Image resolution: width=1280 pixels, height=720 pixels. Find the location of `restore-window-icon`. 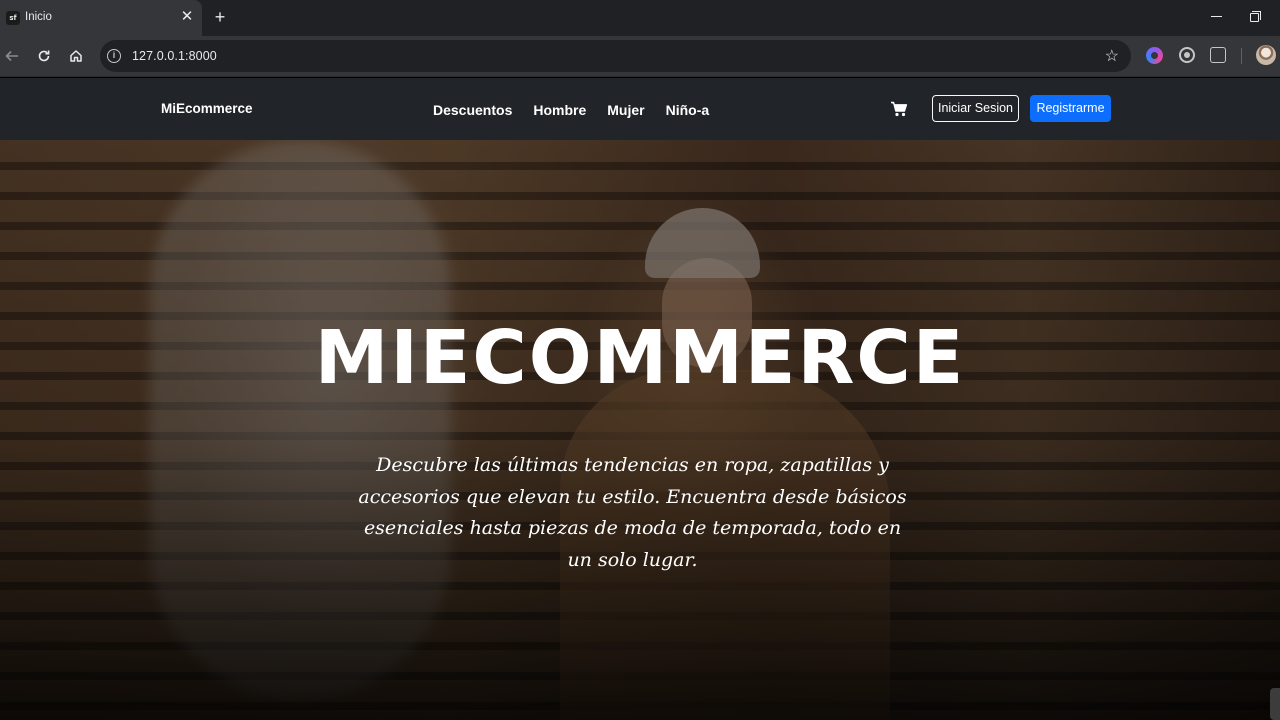

restore-window-icon is located at coordinates (1256, 18).